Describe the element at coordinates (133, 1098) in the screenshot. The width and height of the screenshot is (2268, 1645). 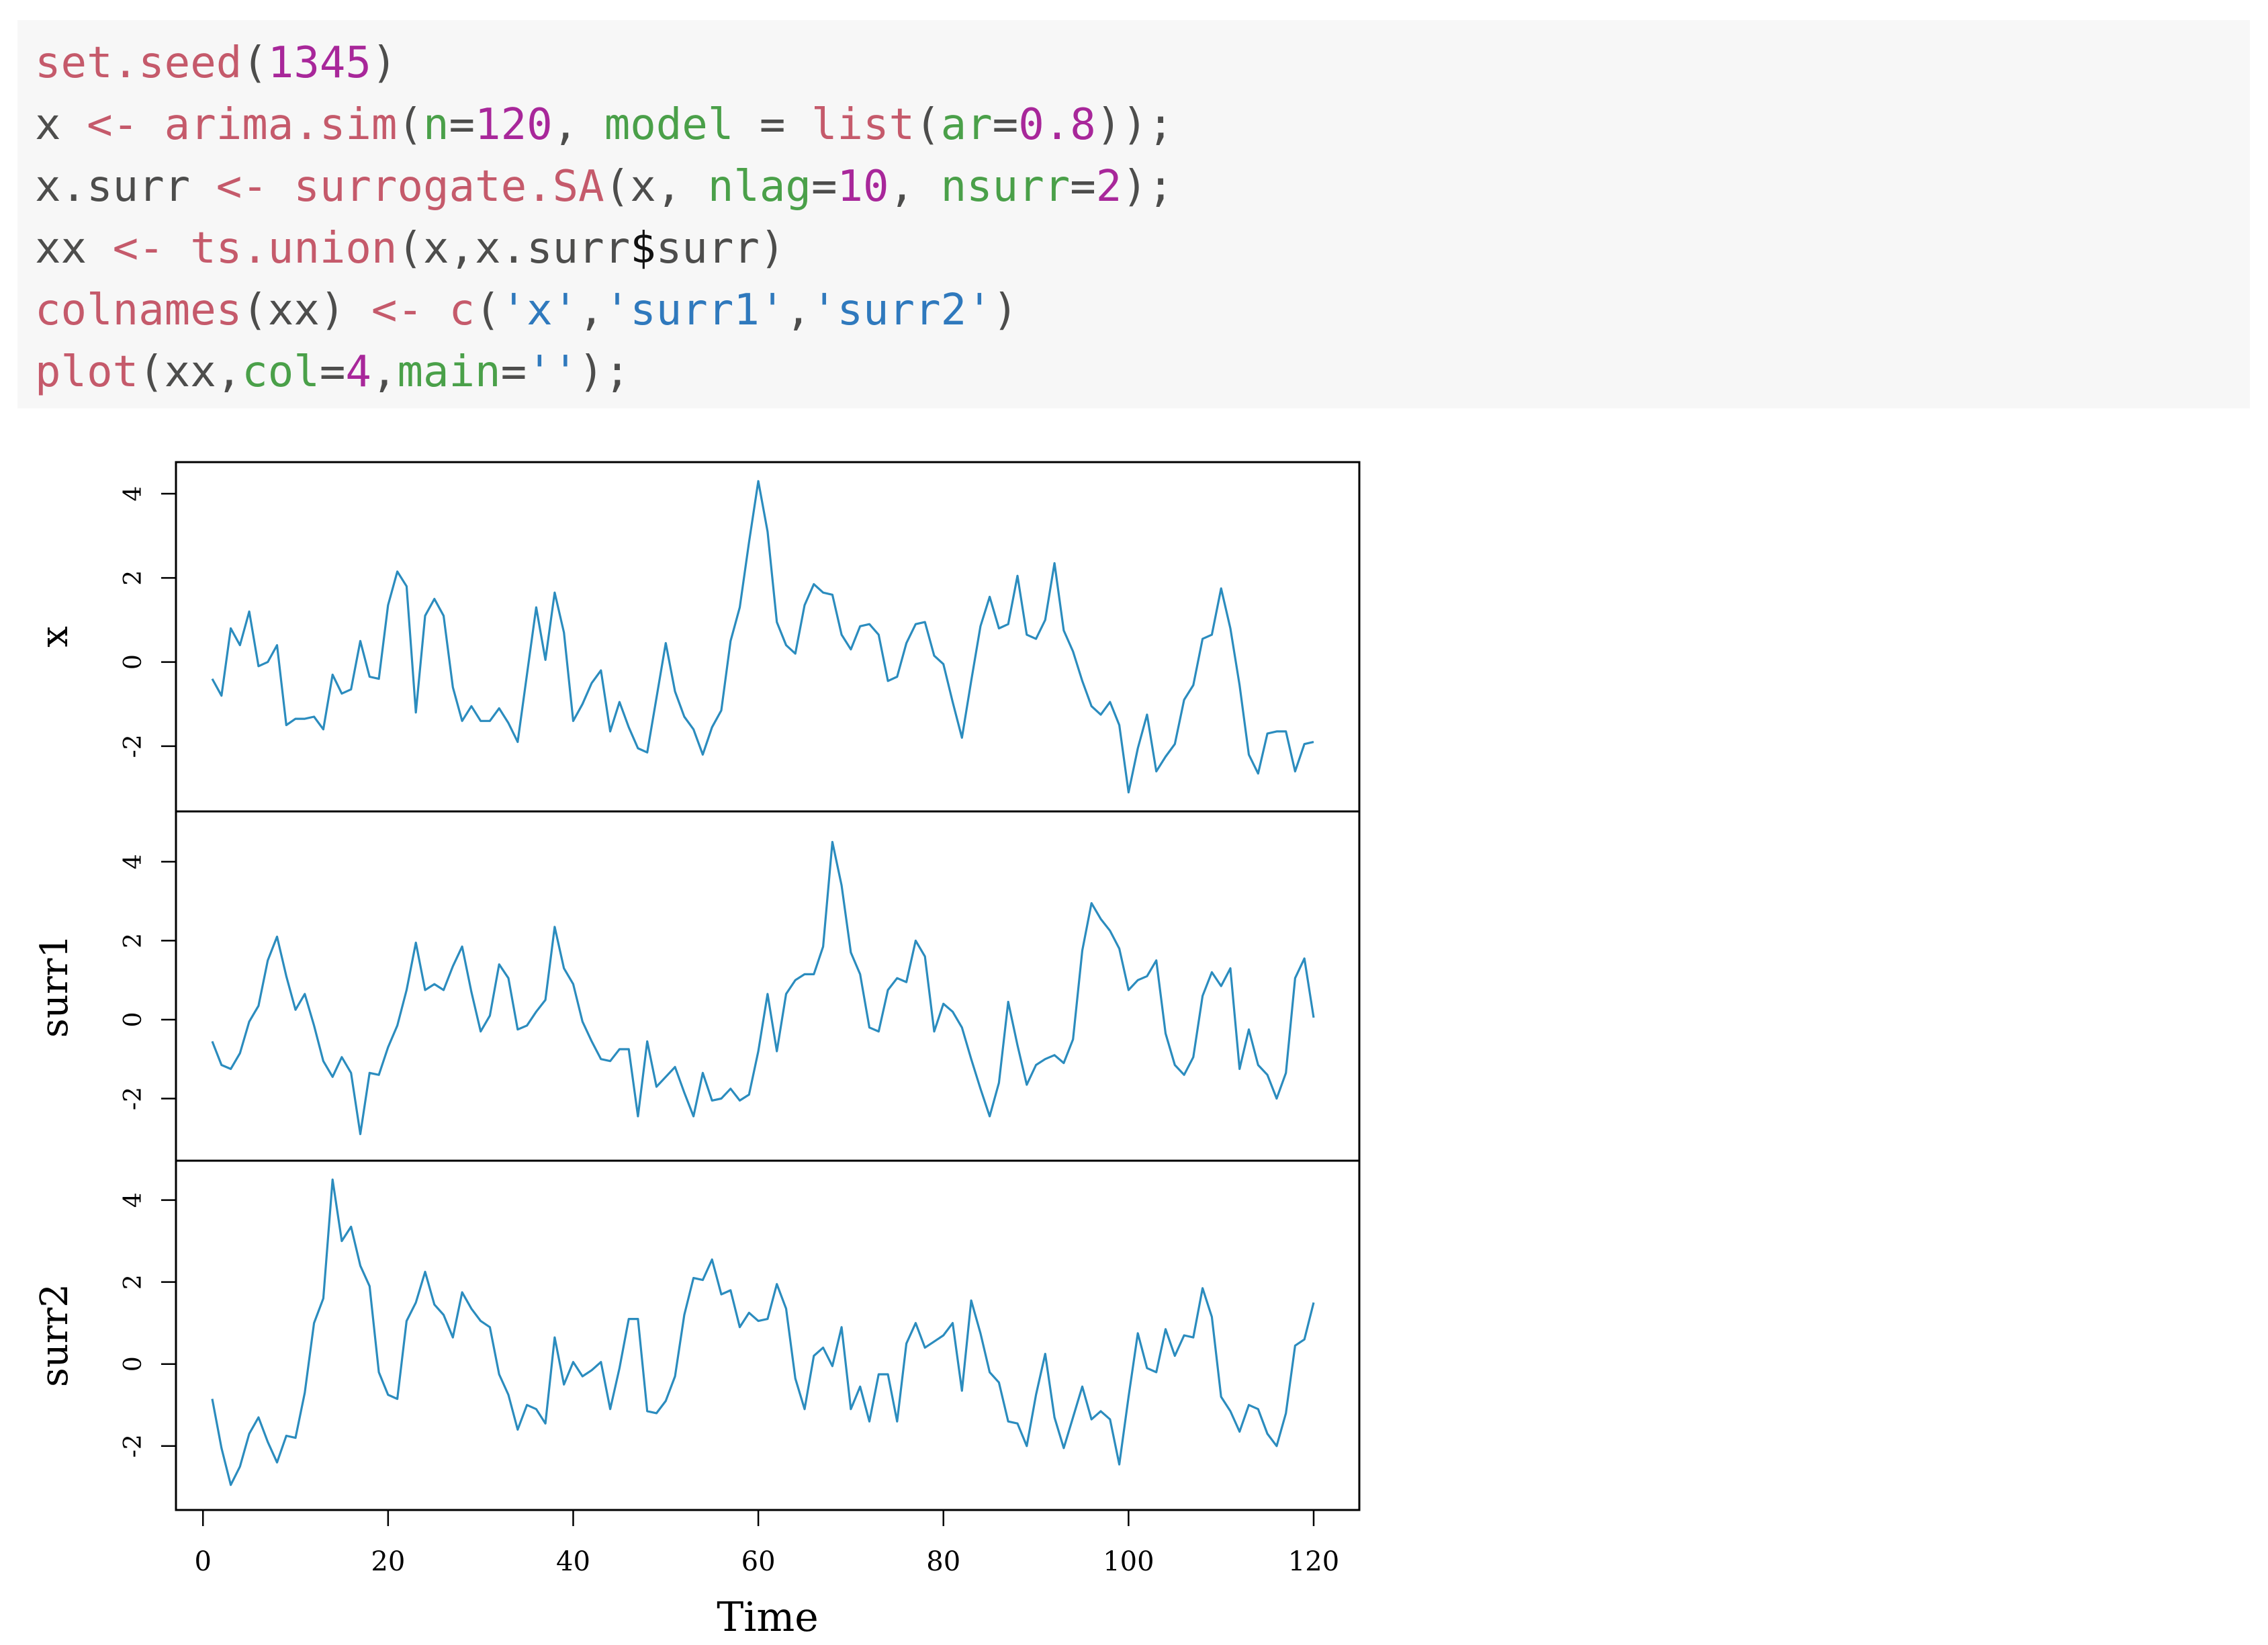
I see `y-tick-label-surr1: -2` at that location.